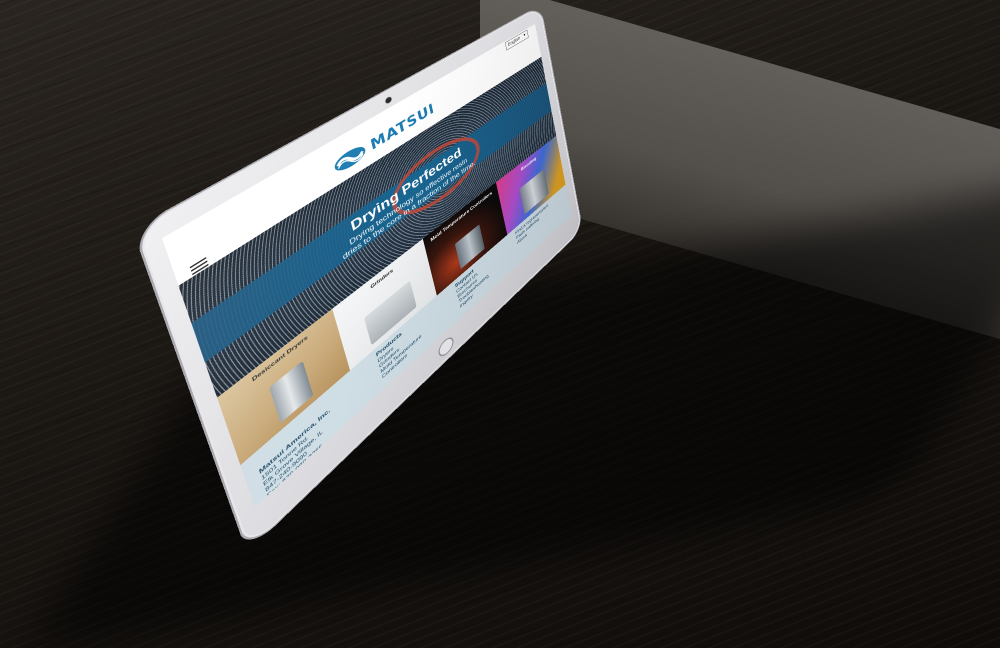  Describe the element at coordinates (388, 100) in the screenshot. I see `camera-icon` at that location.